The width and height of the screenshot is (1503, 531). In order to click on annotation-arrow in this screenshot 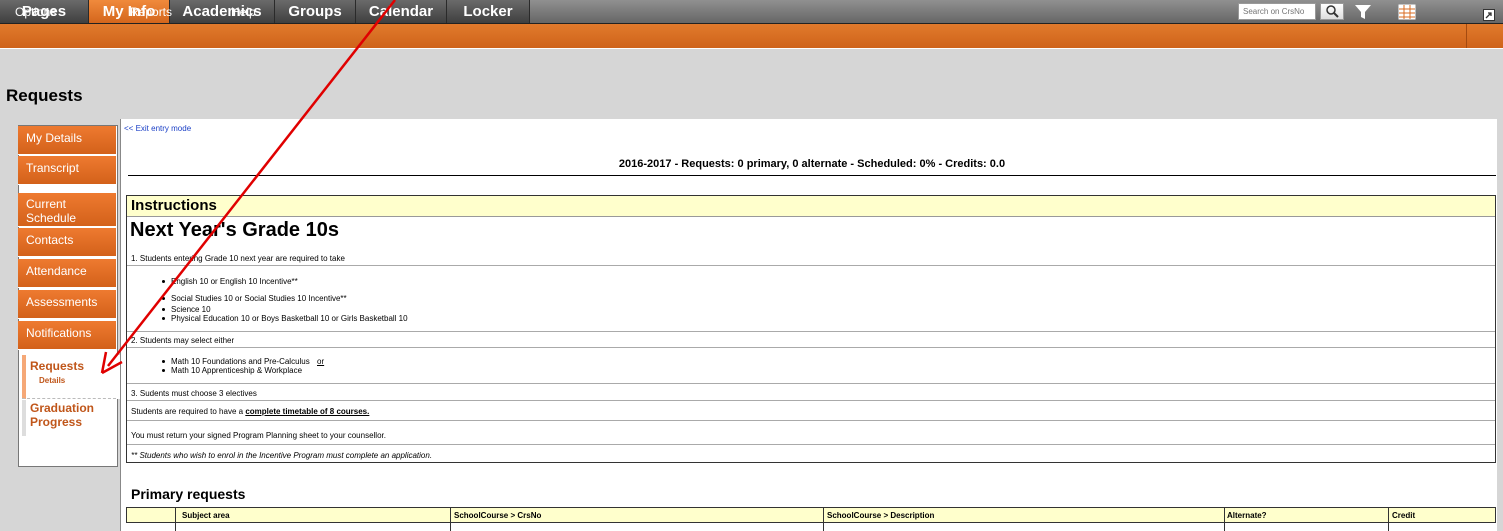, I will do `click(248, 187)`.